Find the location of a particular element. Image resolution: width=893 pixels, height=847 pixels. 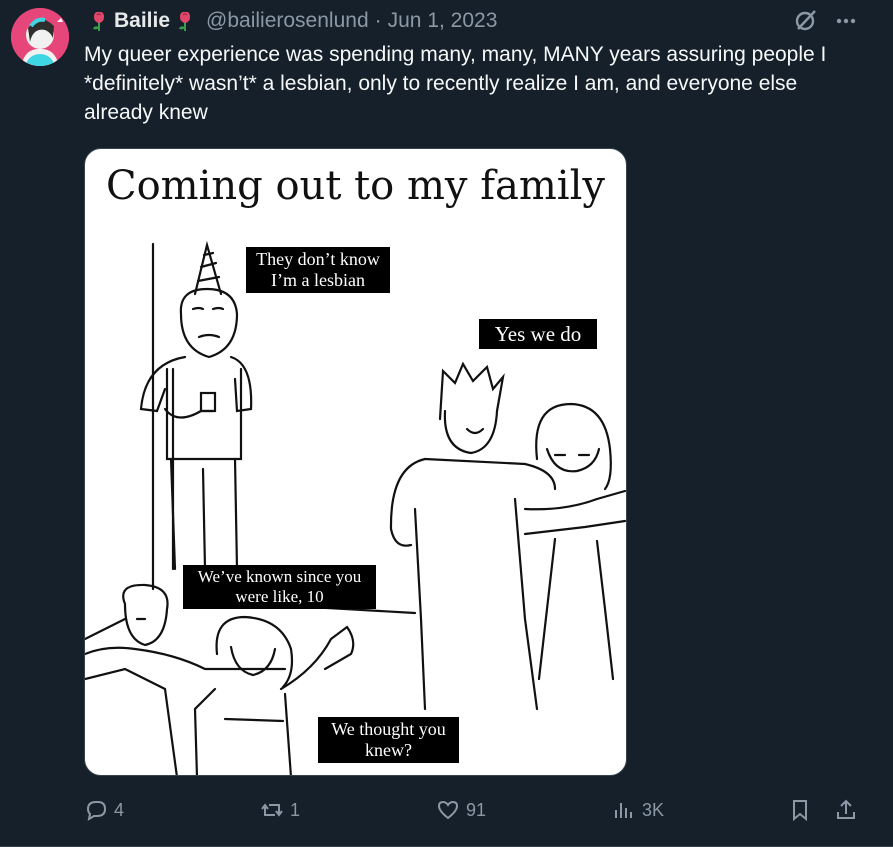

like-count: 91 is located at coordinates (476, 809).